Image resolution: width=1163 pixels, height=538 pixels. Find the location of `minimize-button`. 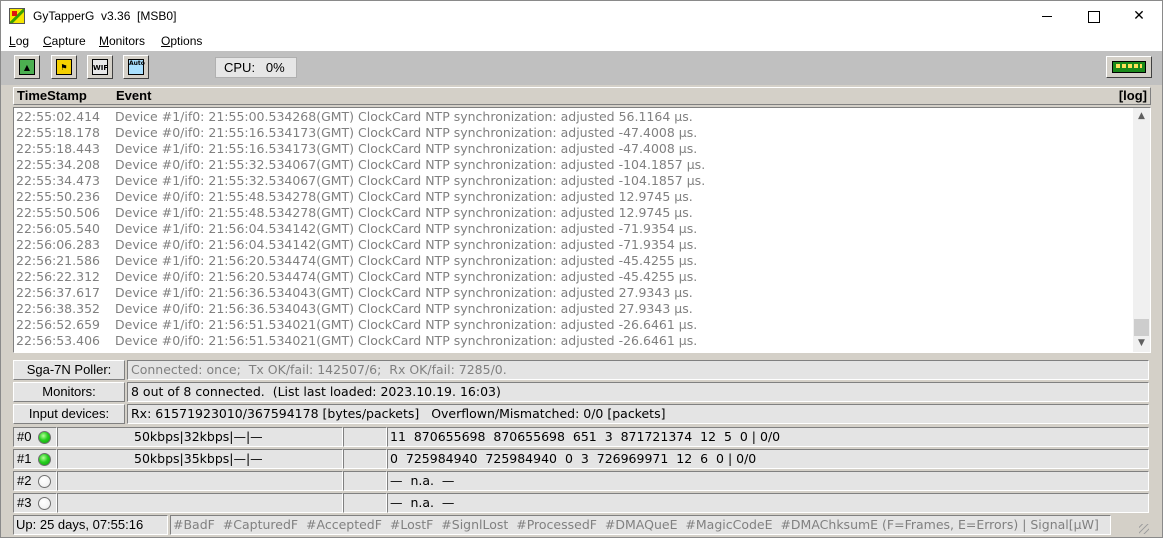

minimize-button is located at coordinates (1047, 16).